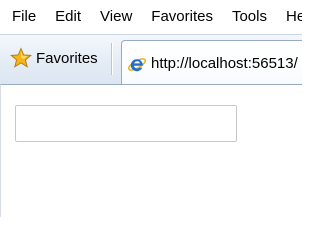 Image resolution: width=320 pixels, height=240 pixels. Describe the element at coordinates (137, 64) in the screenshot. I see `ie-icon` at that location.